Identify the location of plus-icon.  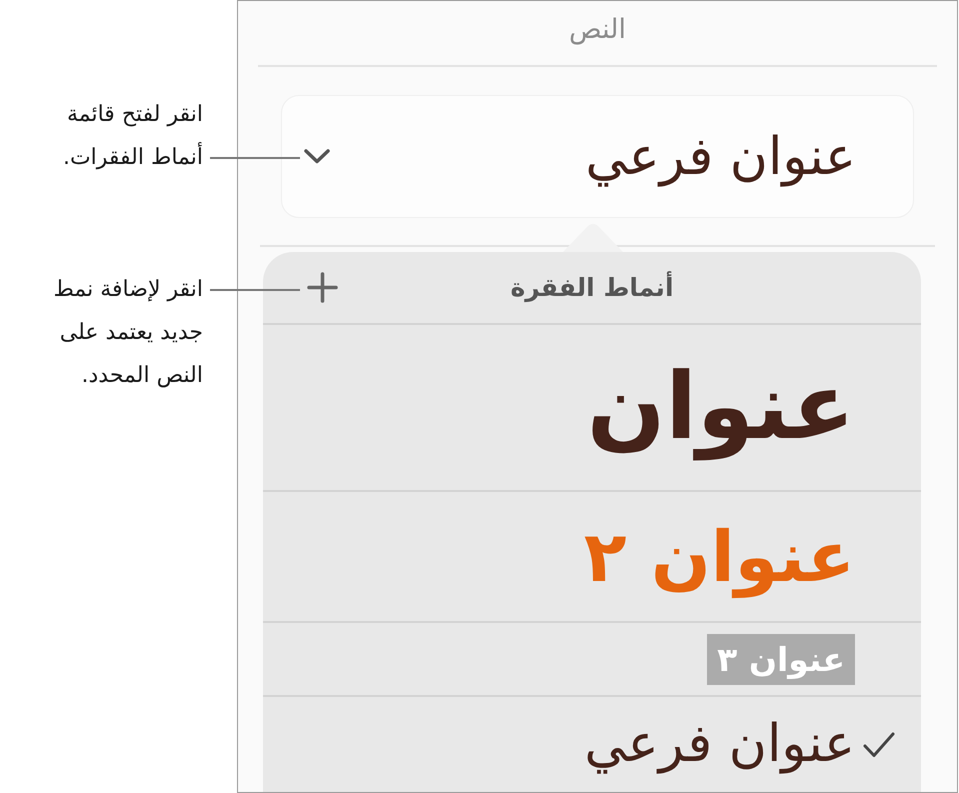
(322, 287).